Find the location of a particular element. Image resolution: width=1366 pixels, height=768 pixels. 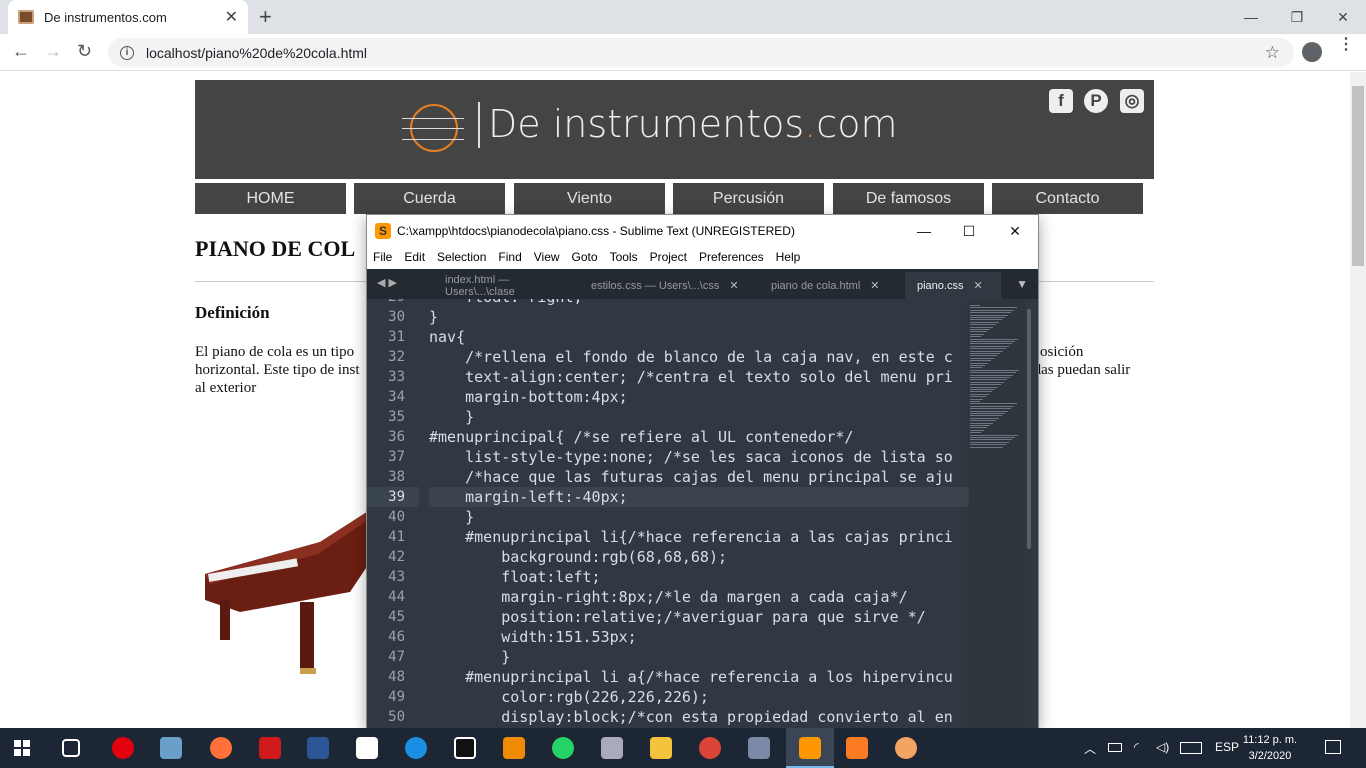

language-indicator: ESP is located at coordinates (1227, 747).